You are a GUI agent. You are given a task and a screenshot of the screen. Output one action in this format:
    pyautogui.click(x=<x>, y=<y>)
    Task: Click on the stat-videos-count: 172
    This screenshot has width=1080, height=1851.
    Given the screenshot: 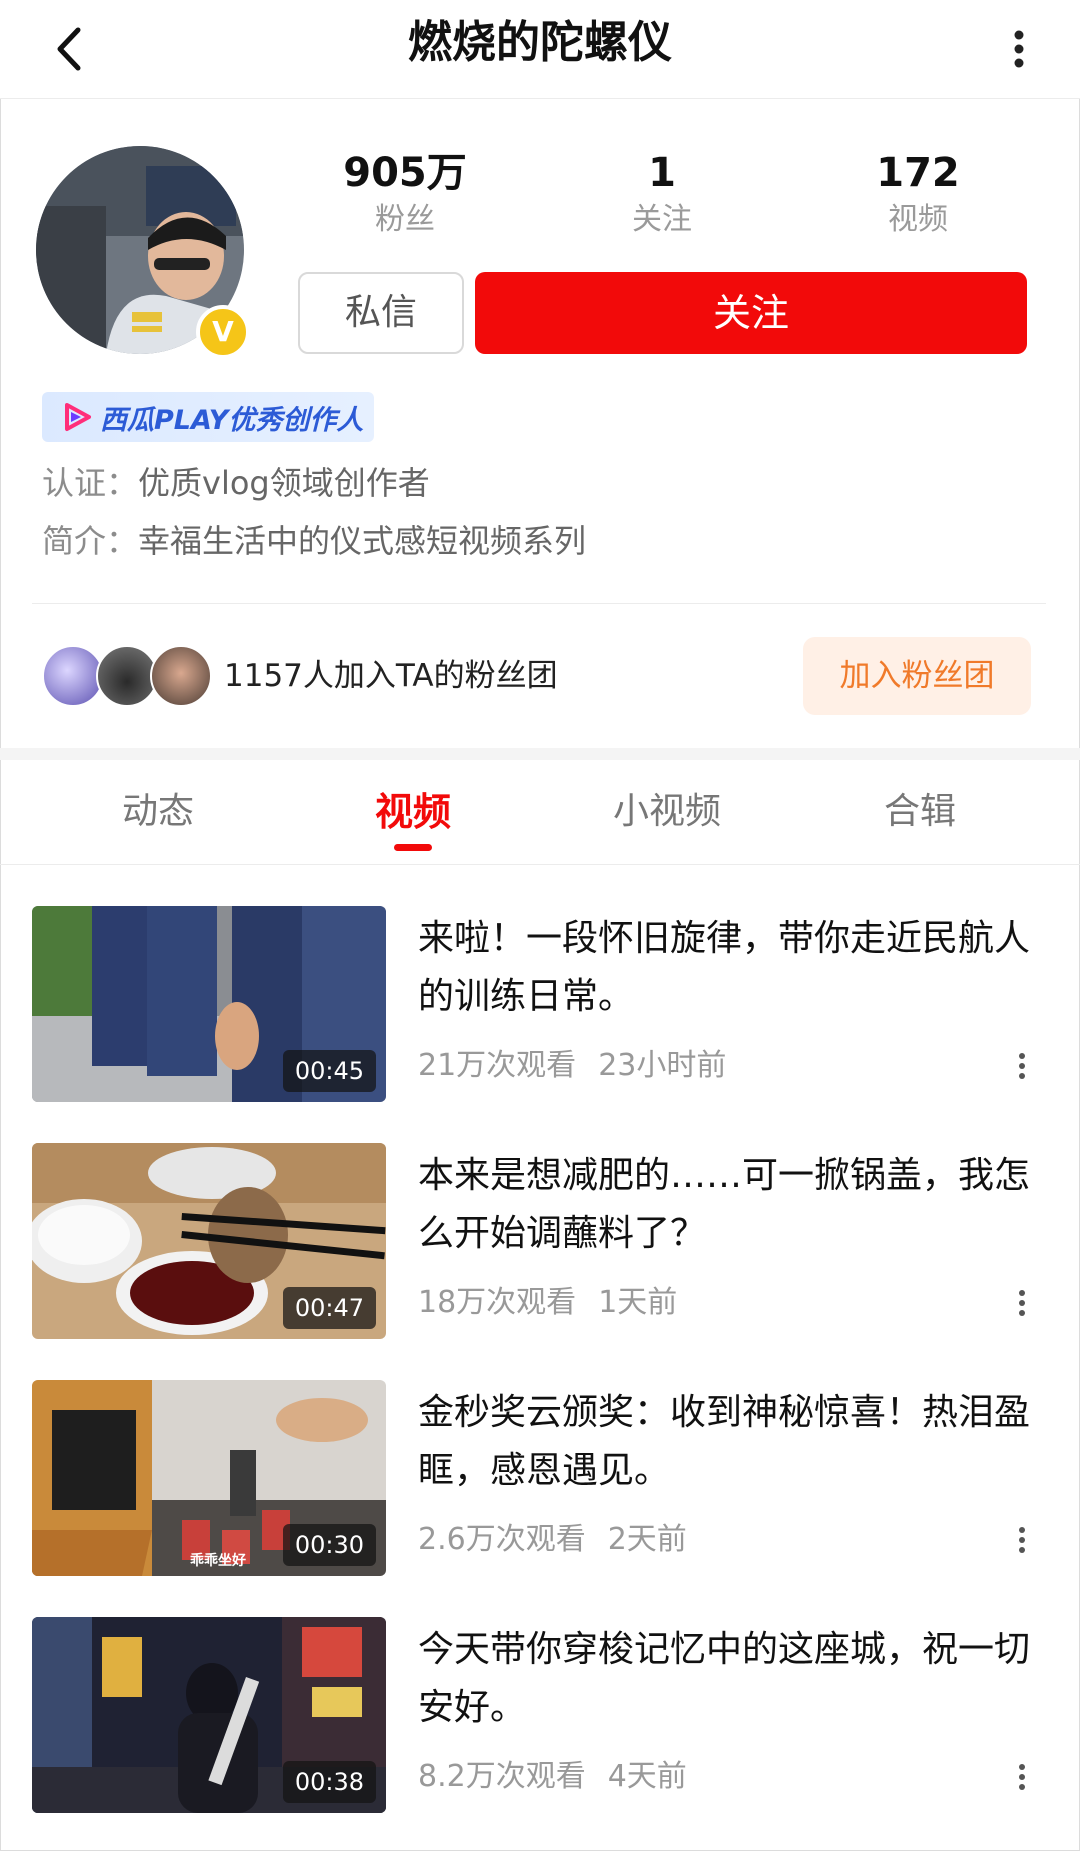 What is the action you would take?
    pyautogui.click(x=918, y=173)
    